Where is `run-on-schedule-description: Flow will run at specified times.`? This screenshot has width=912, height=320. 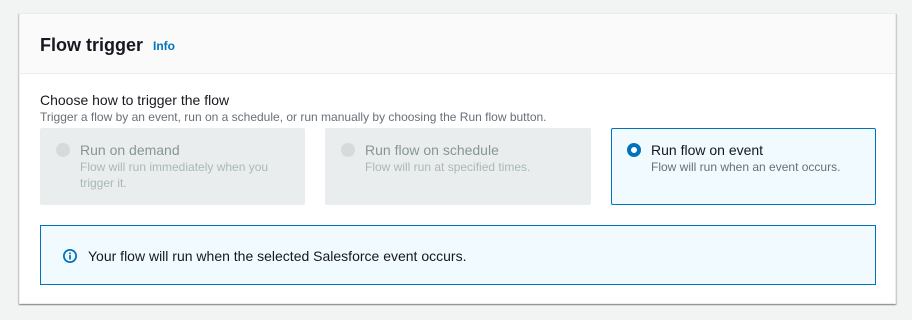 run-on-schedule-description: Flow will run at specified times. is located at coordinates (448, 167).